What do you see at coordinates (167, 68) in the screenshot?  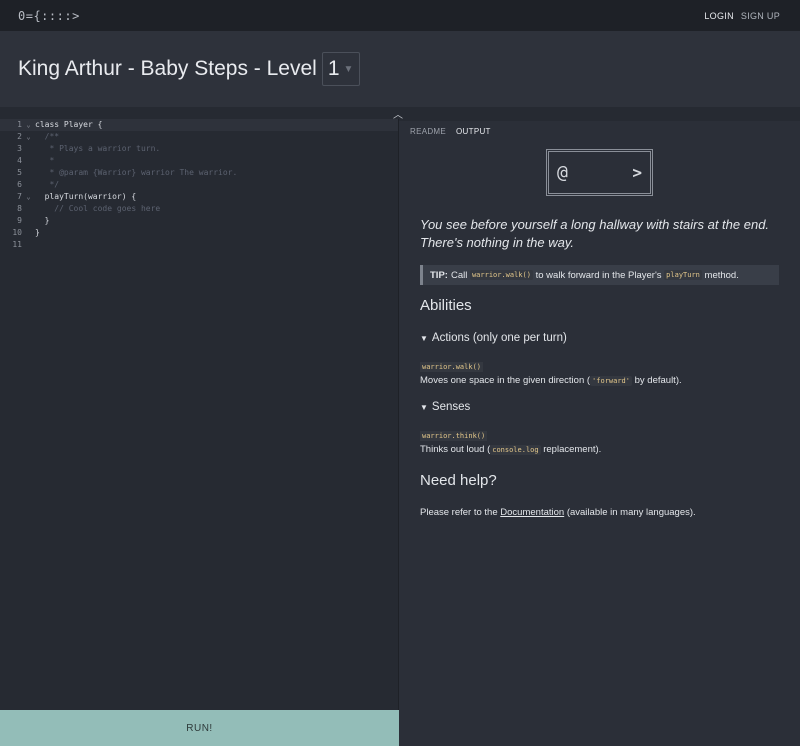 I see `page-title: King Arthur - Baby Steps - Level` at bounding box center [167, 68].